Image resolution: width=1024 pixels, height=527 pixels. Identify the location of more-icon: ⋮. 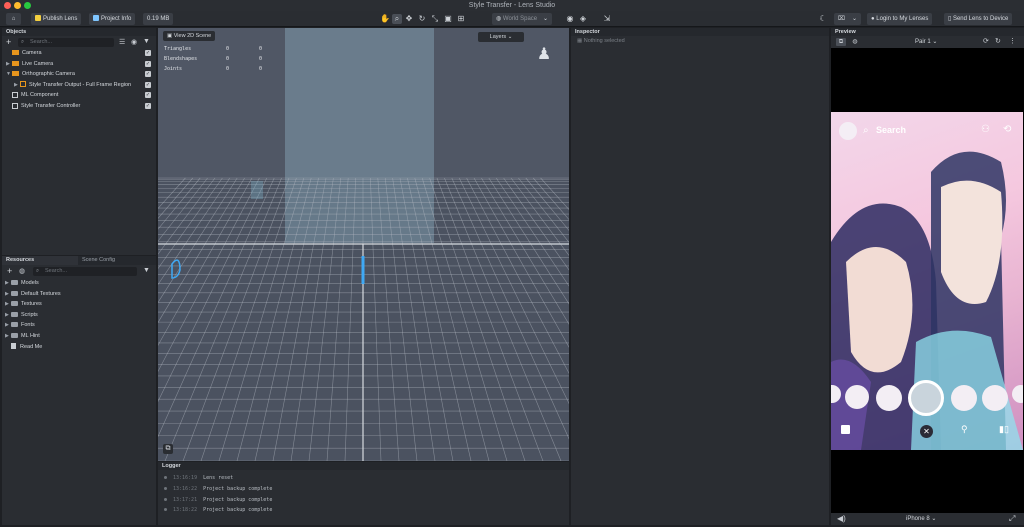
(1012, 42).